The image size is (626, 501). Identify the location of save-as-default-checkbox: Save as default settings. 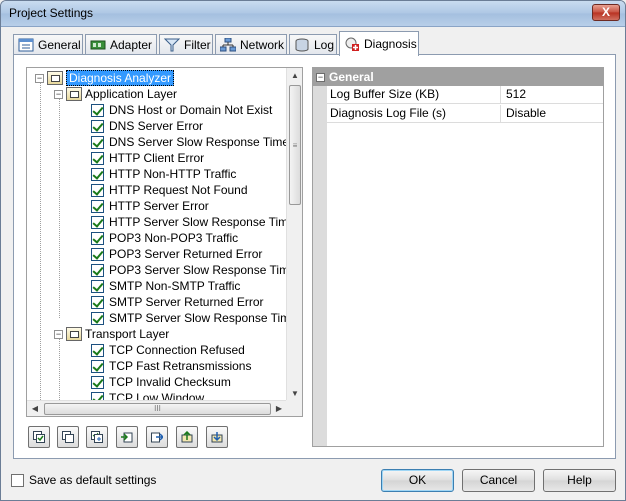
(83, 480).